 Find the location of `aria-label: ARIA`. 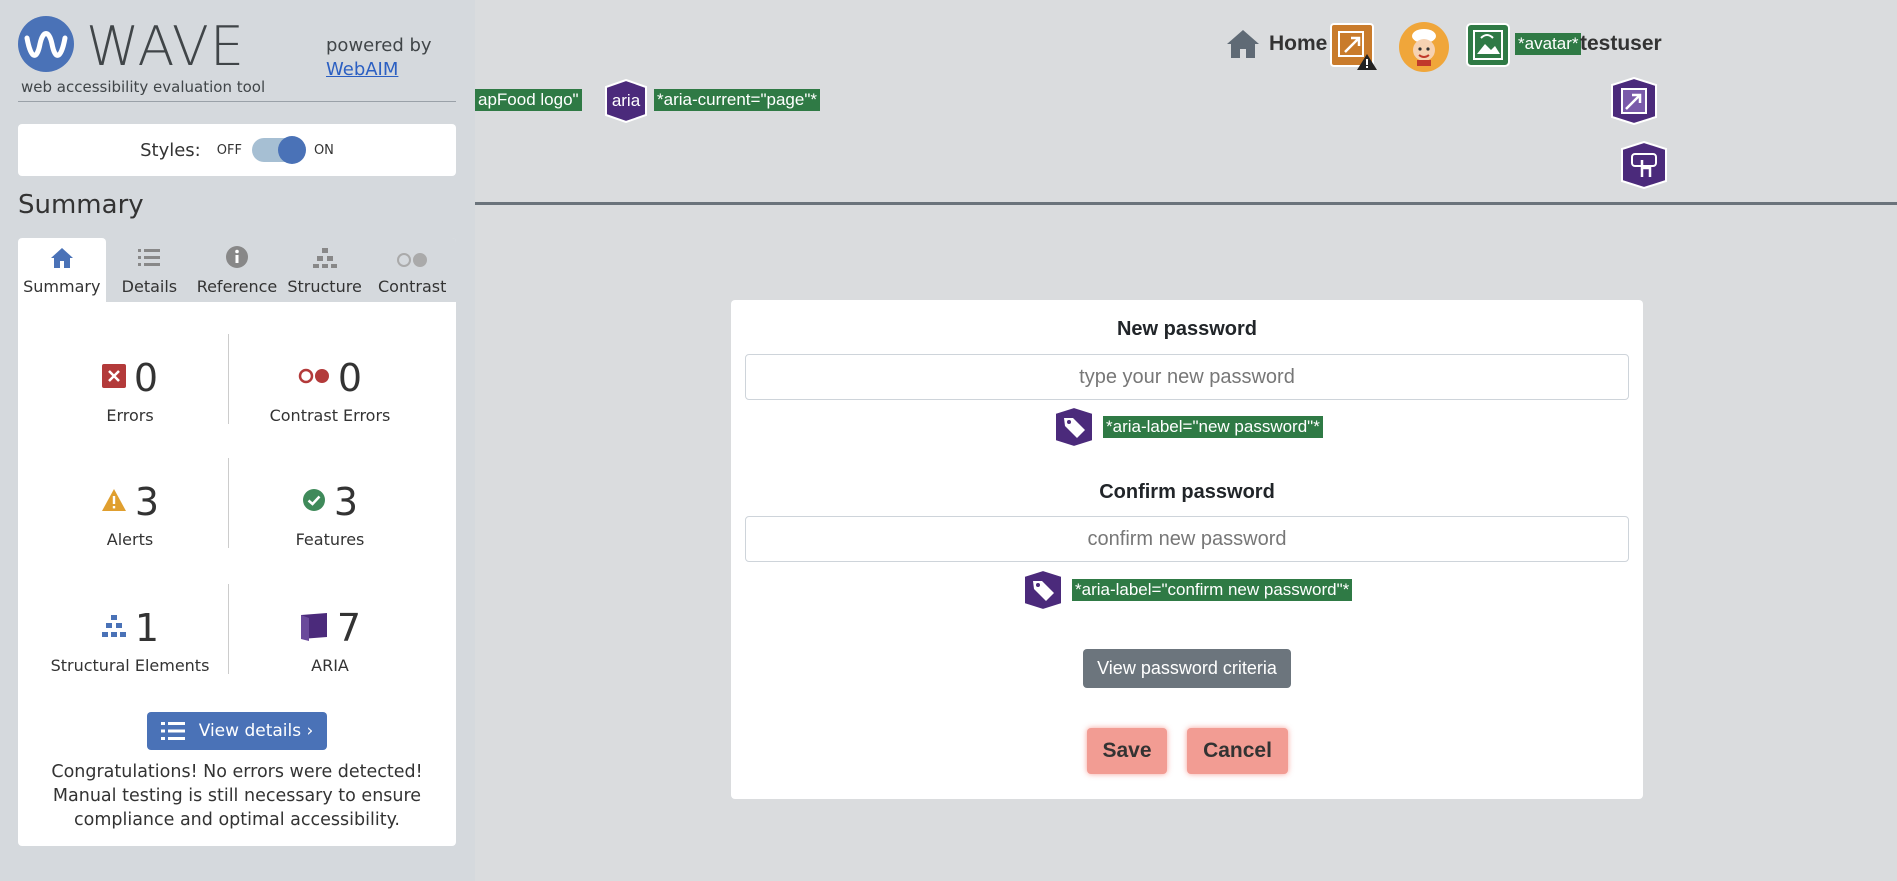

aria-label: ARIA is located at coordinates (330, 665).